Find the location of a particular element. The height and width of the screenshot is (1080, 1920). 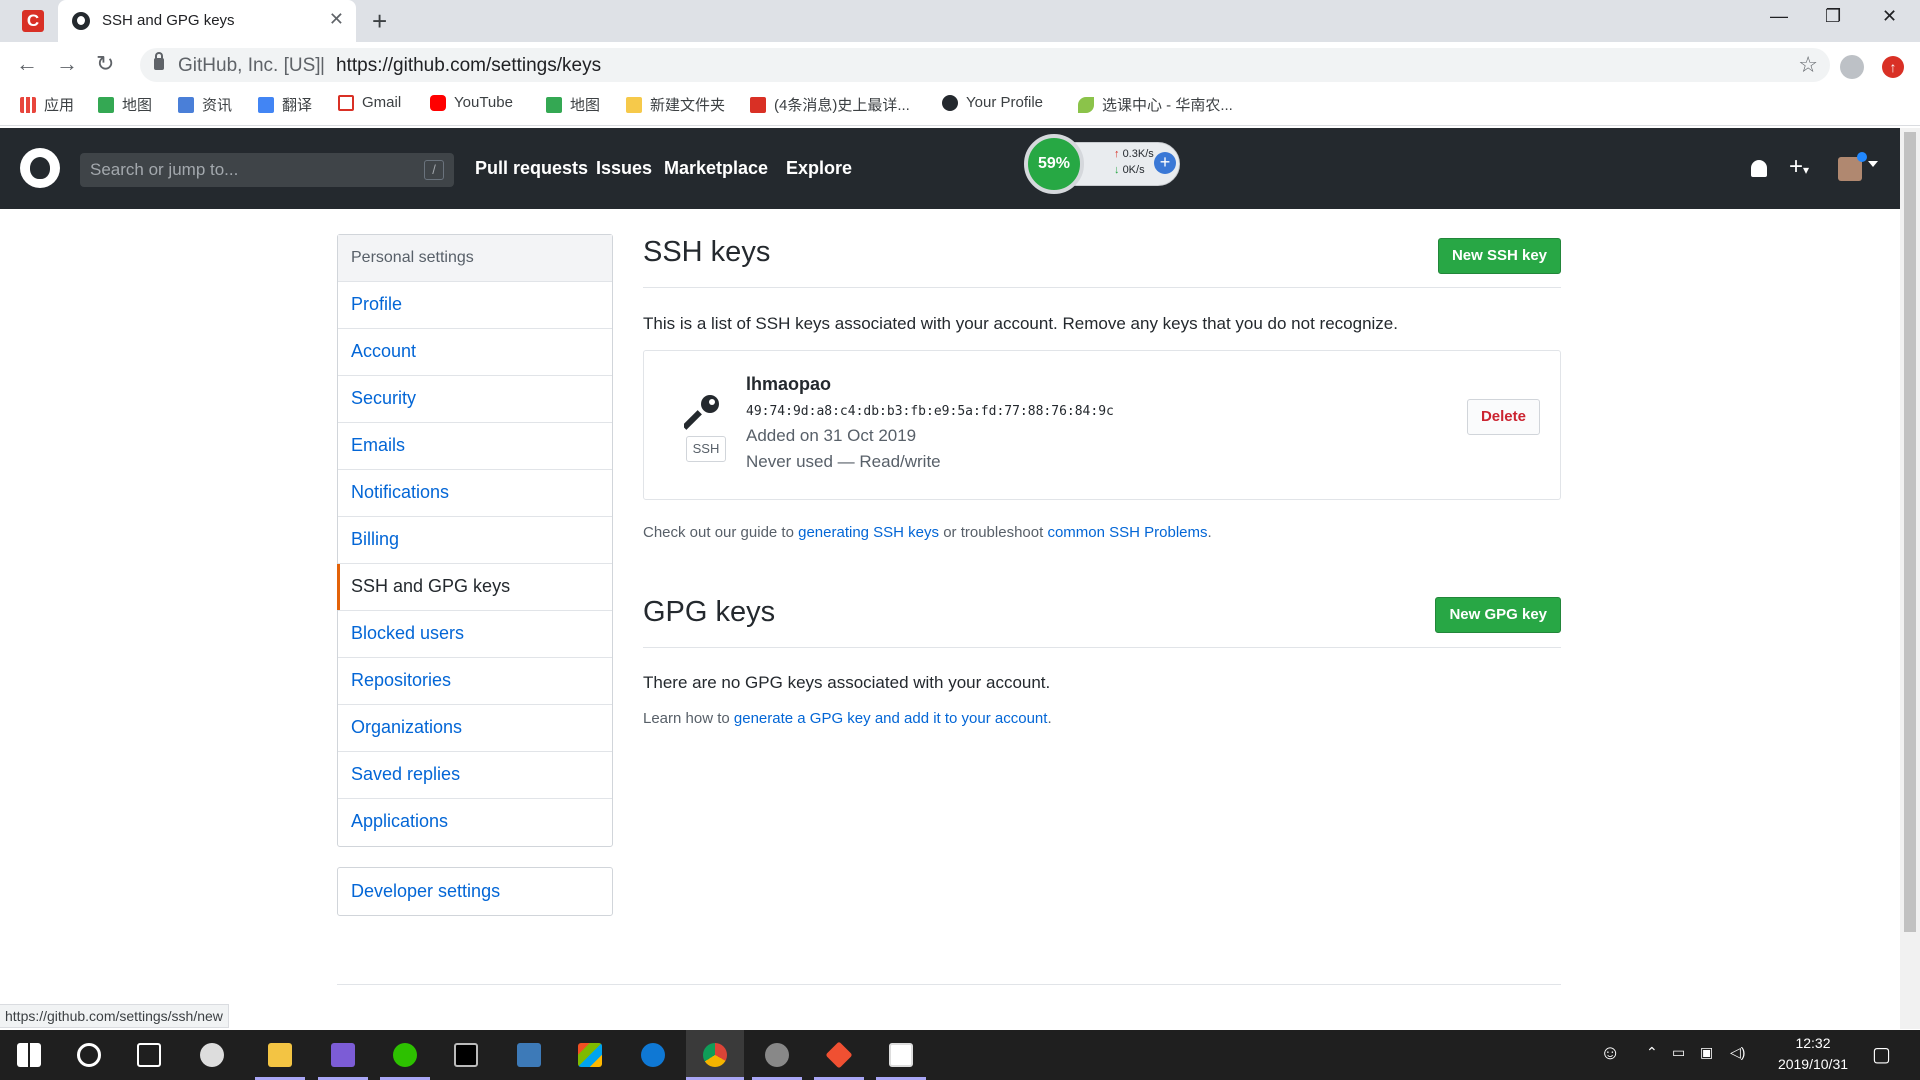

restore-icon: ❐ is located at coordinates (1833, 16).